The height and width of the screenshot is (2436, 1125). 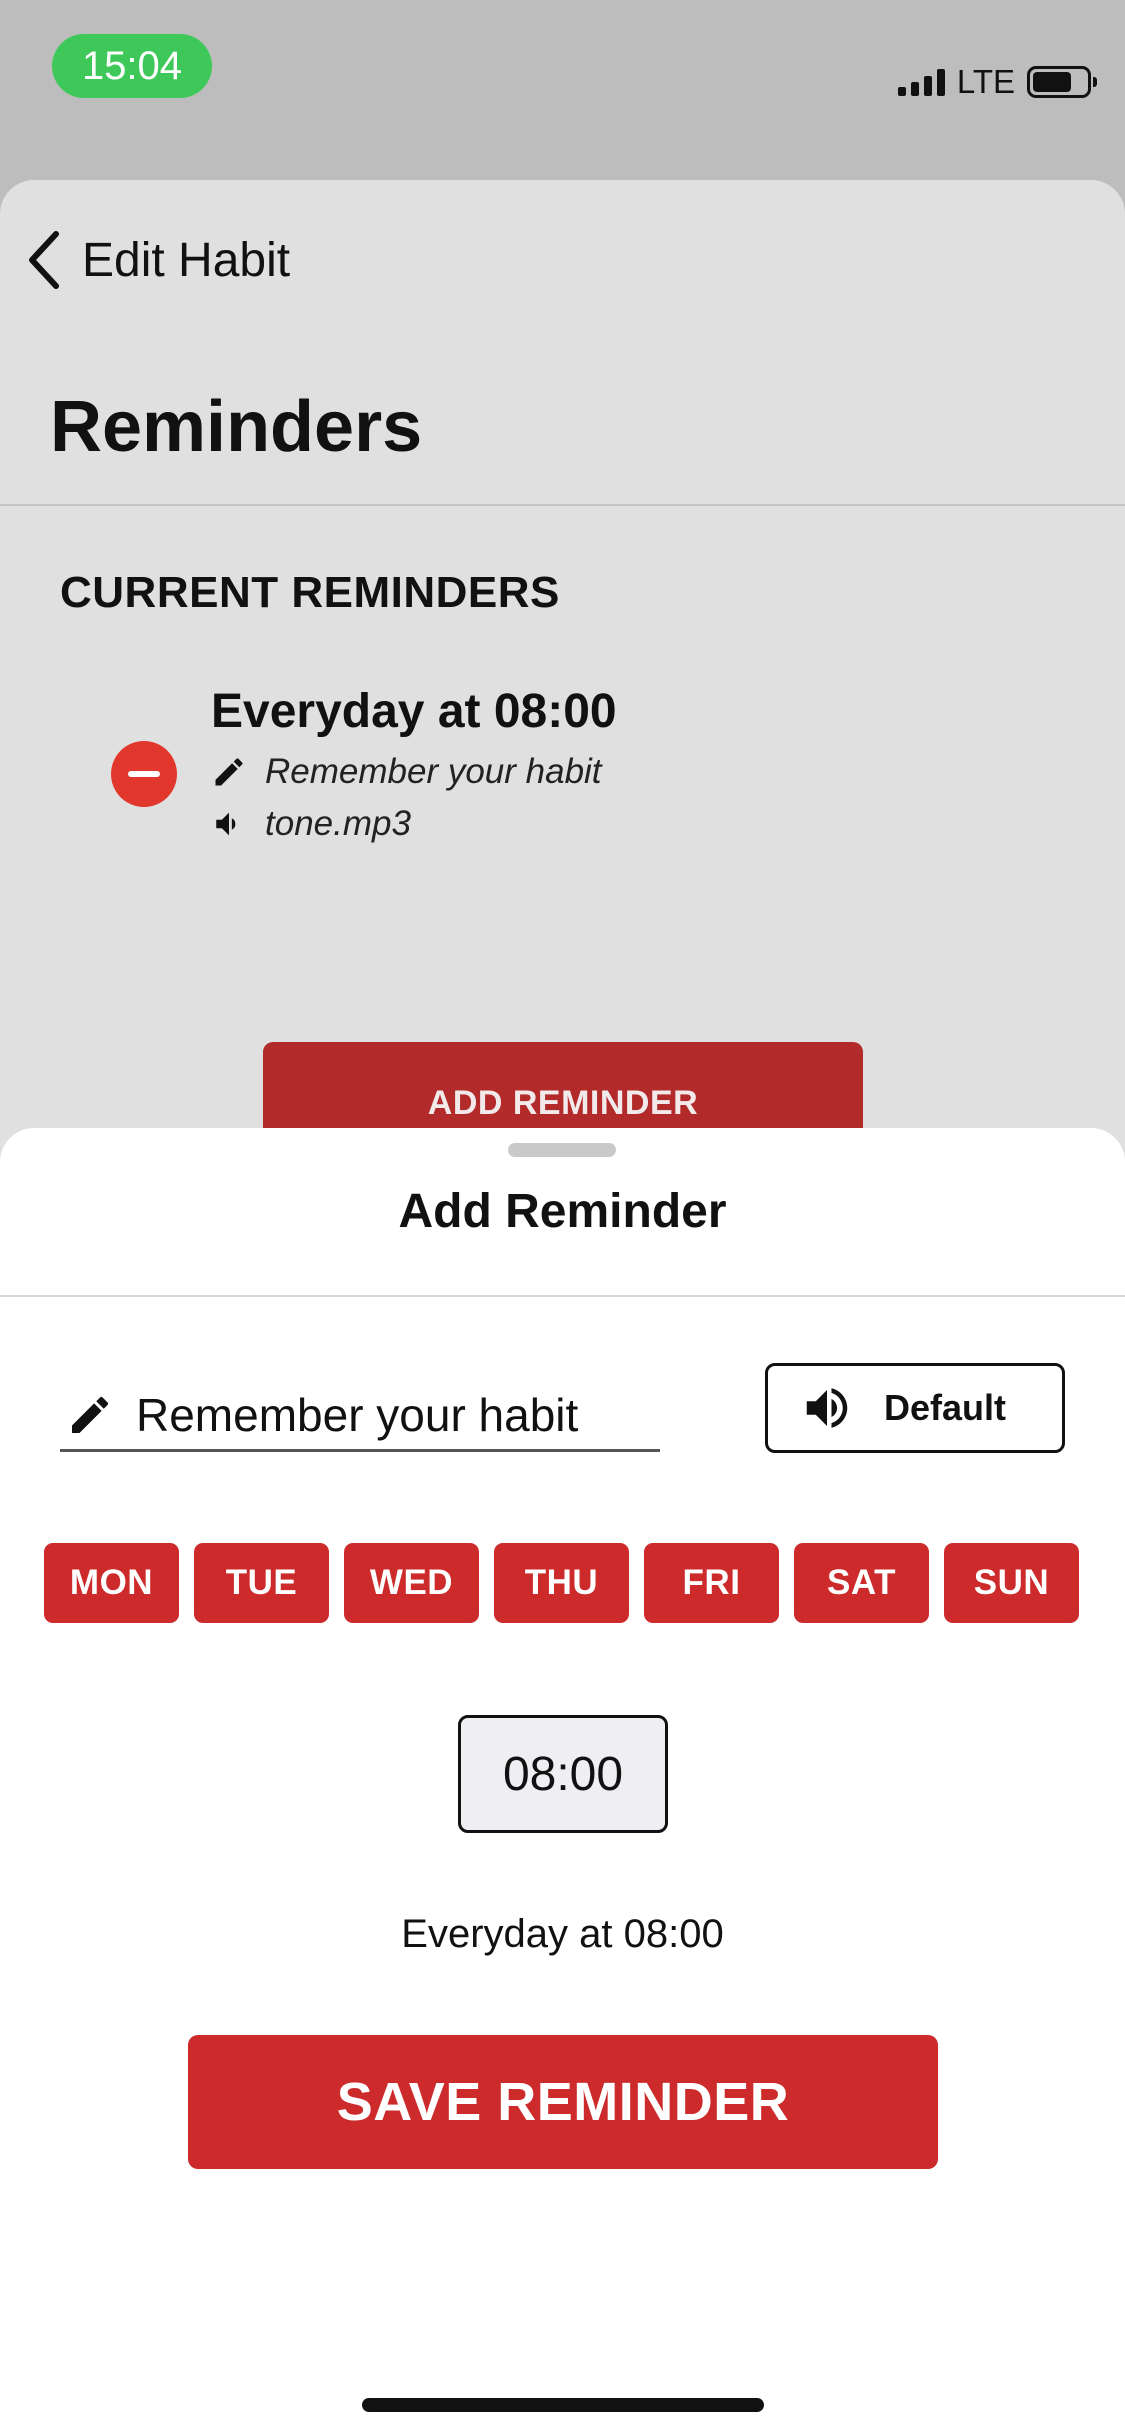 What do you see at coordinates (261, 1583) in the screenshot?
I see `day-toggle-tue: TUE` at bounding box center [261, 1583].